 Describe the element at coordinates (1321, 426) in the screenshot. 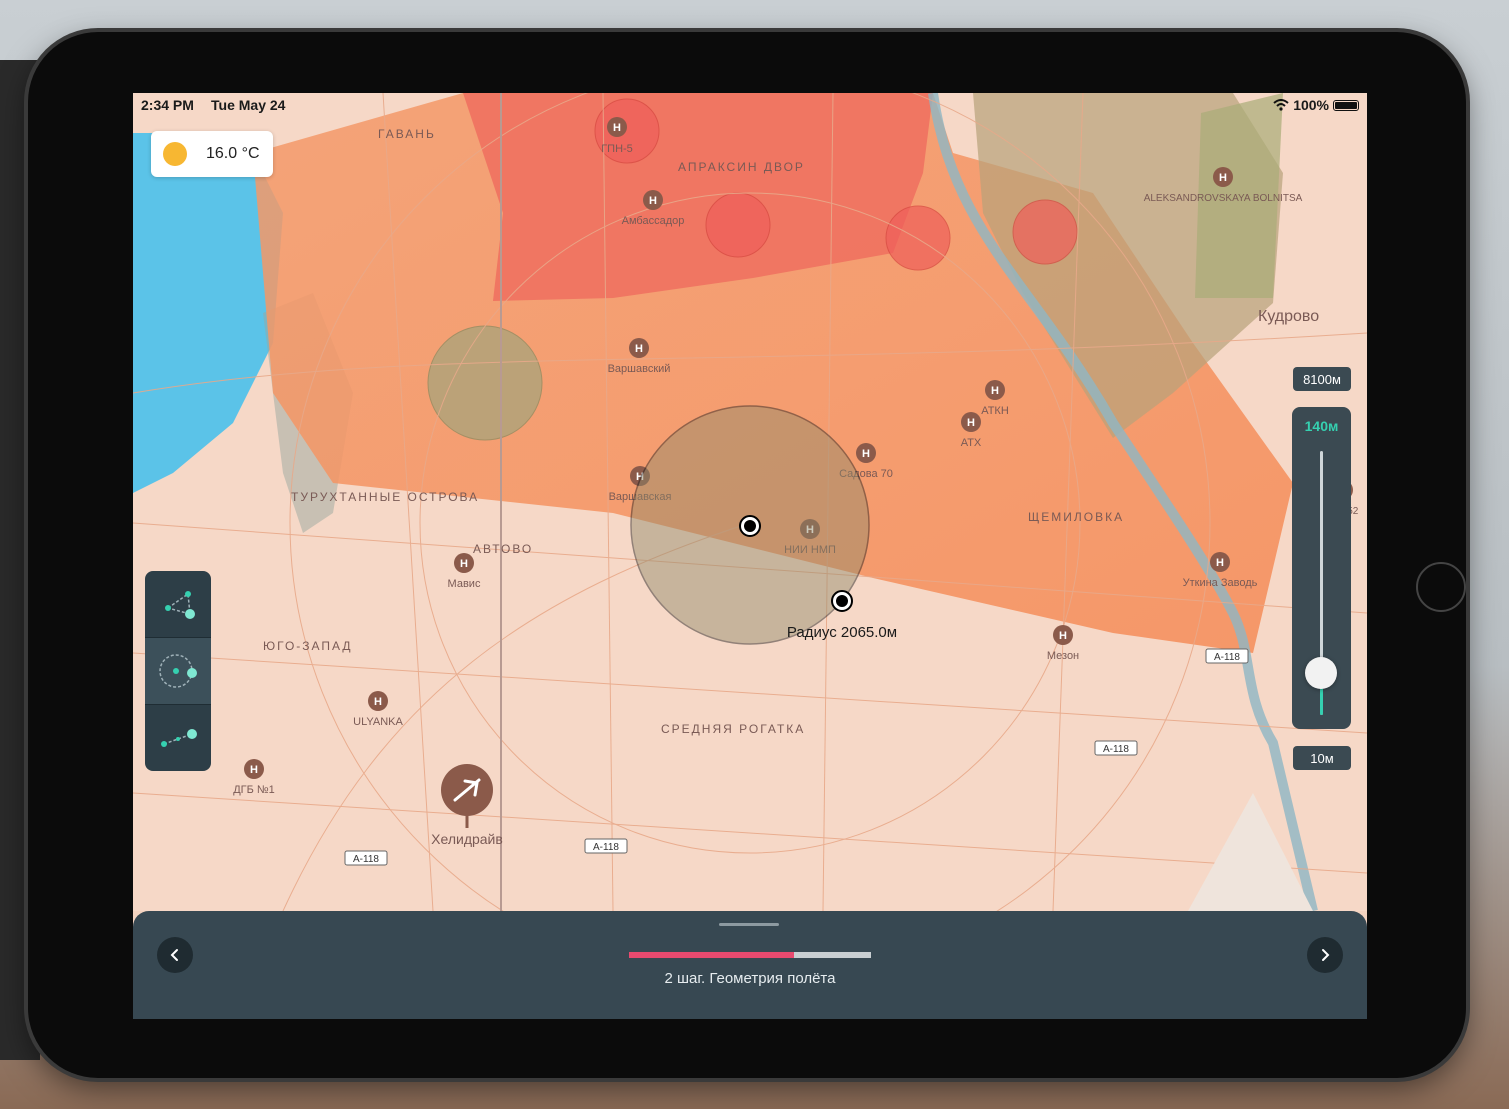

I see `altitude-current-value: 140м` at that location.